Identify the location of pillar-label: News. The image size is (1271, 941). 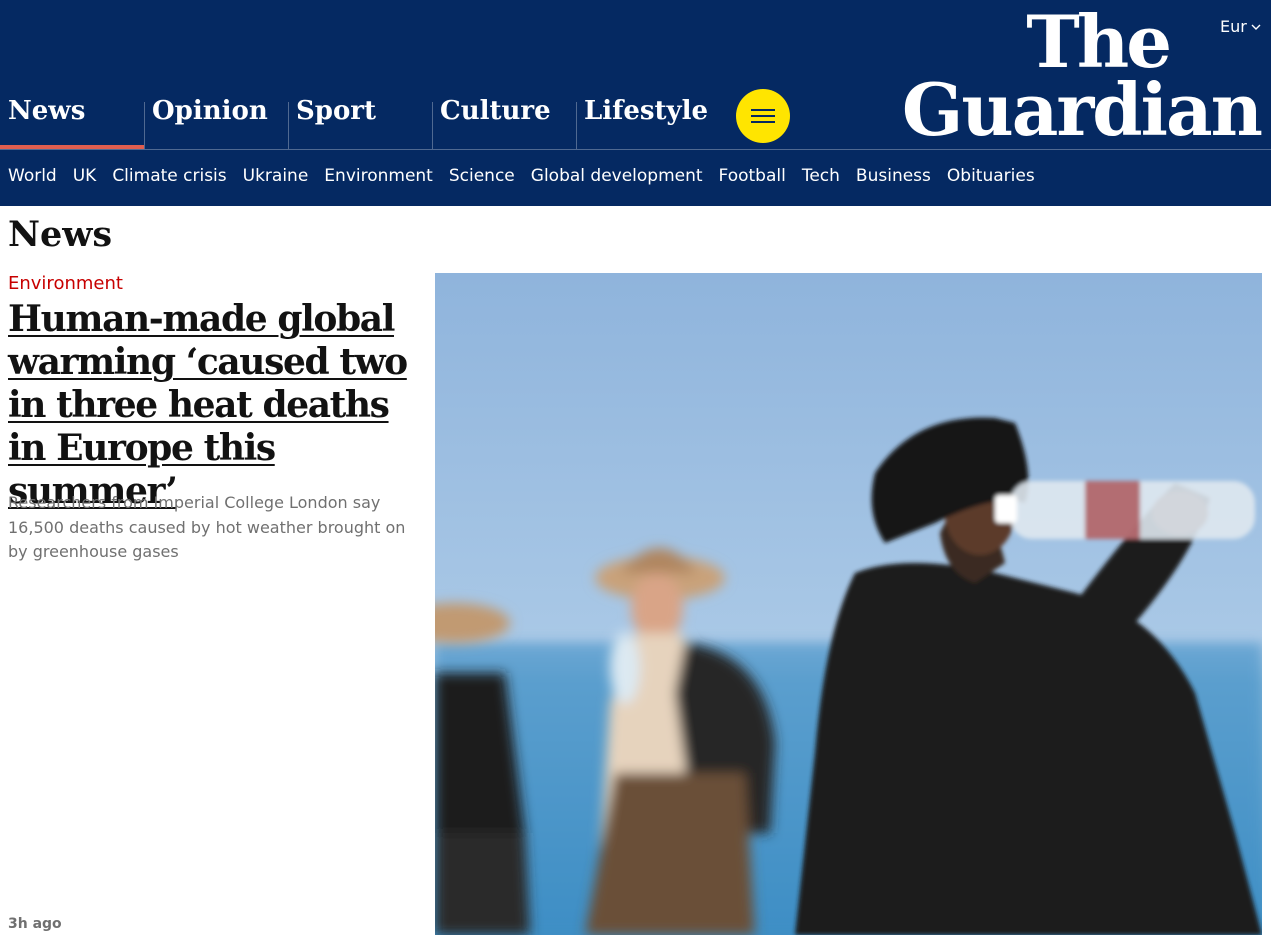
(47, 111).